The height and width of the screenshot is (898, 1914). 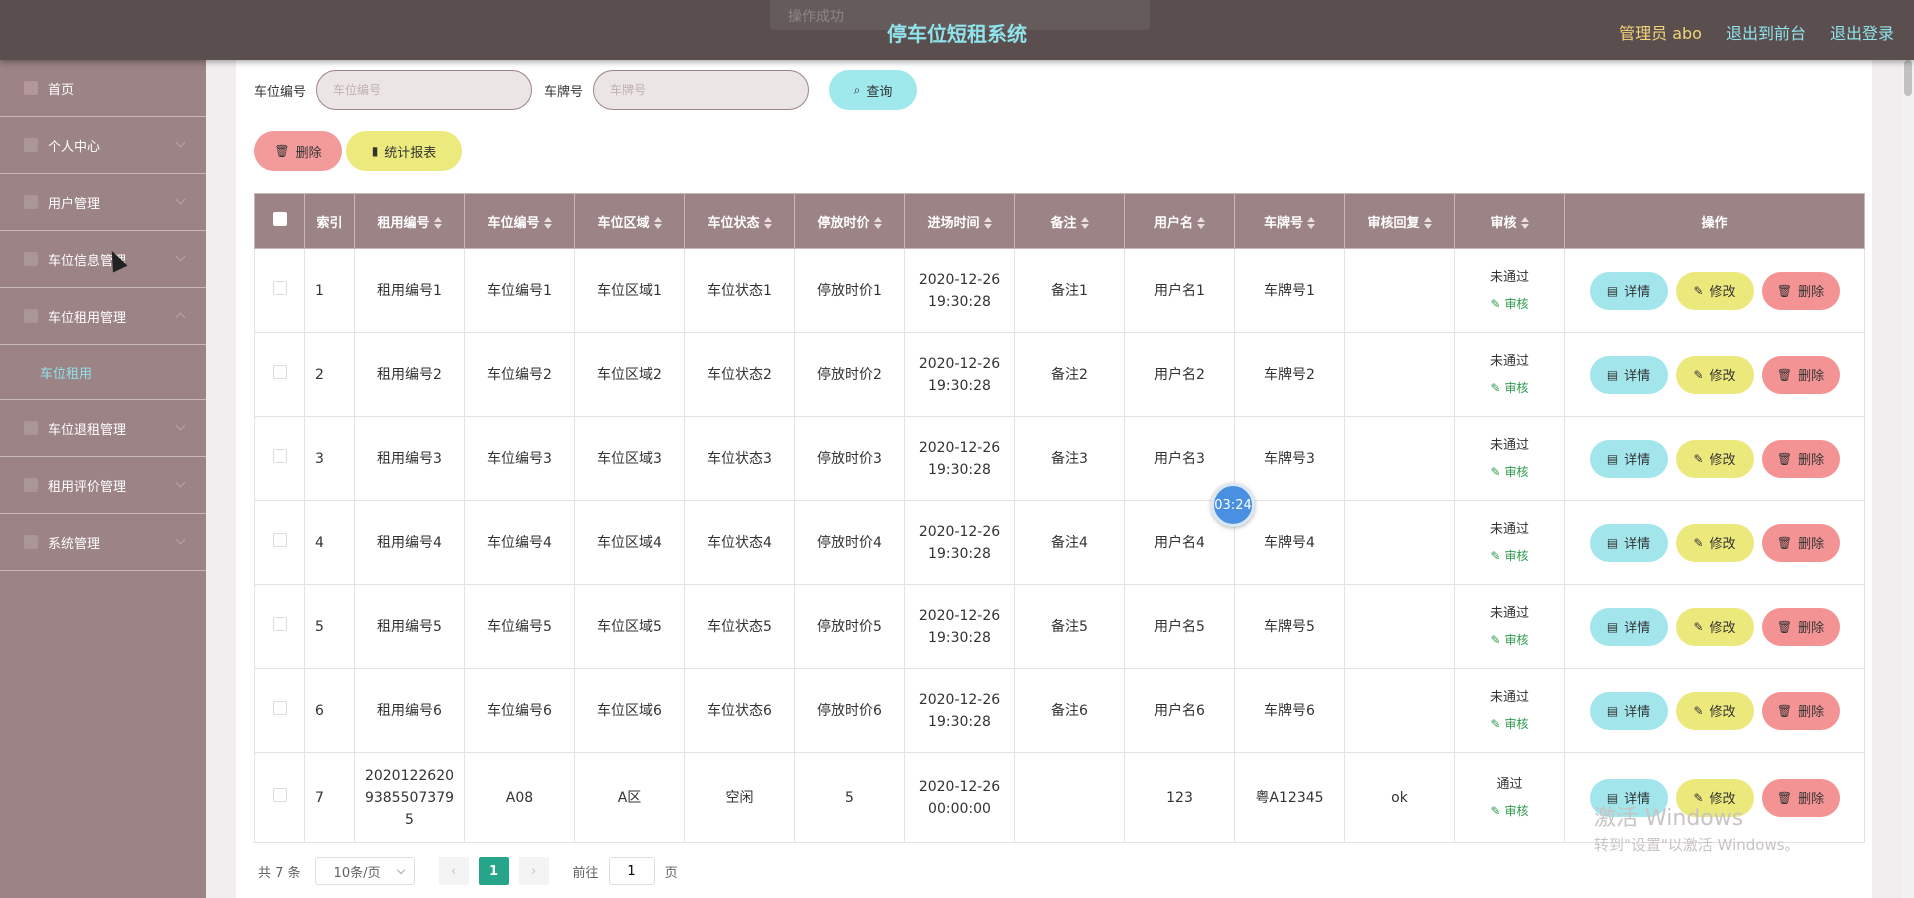 I want to click on row-select-cell, so click(x=279, y=458).